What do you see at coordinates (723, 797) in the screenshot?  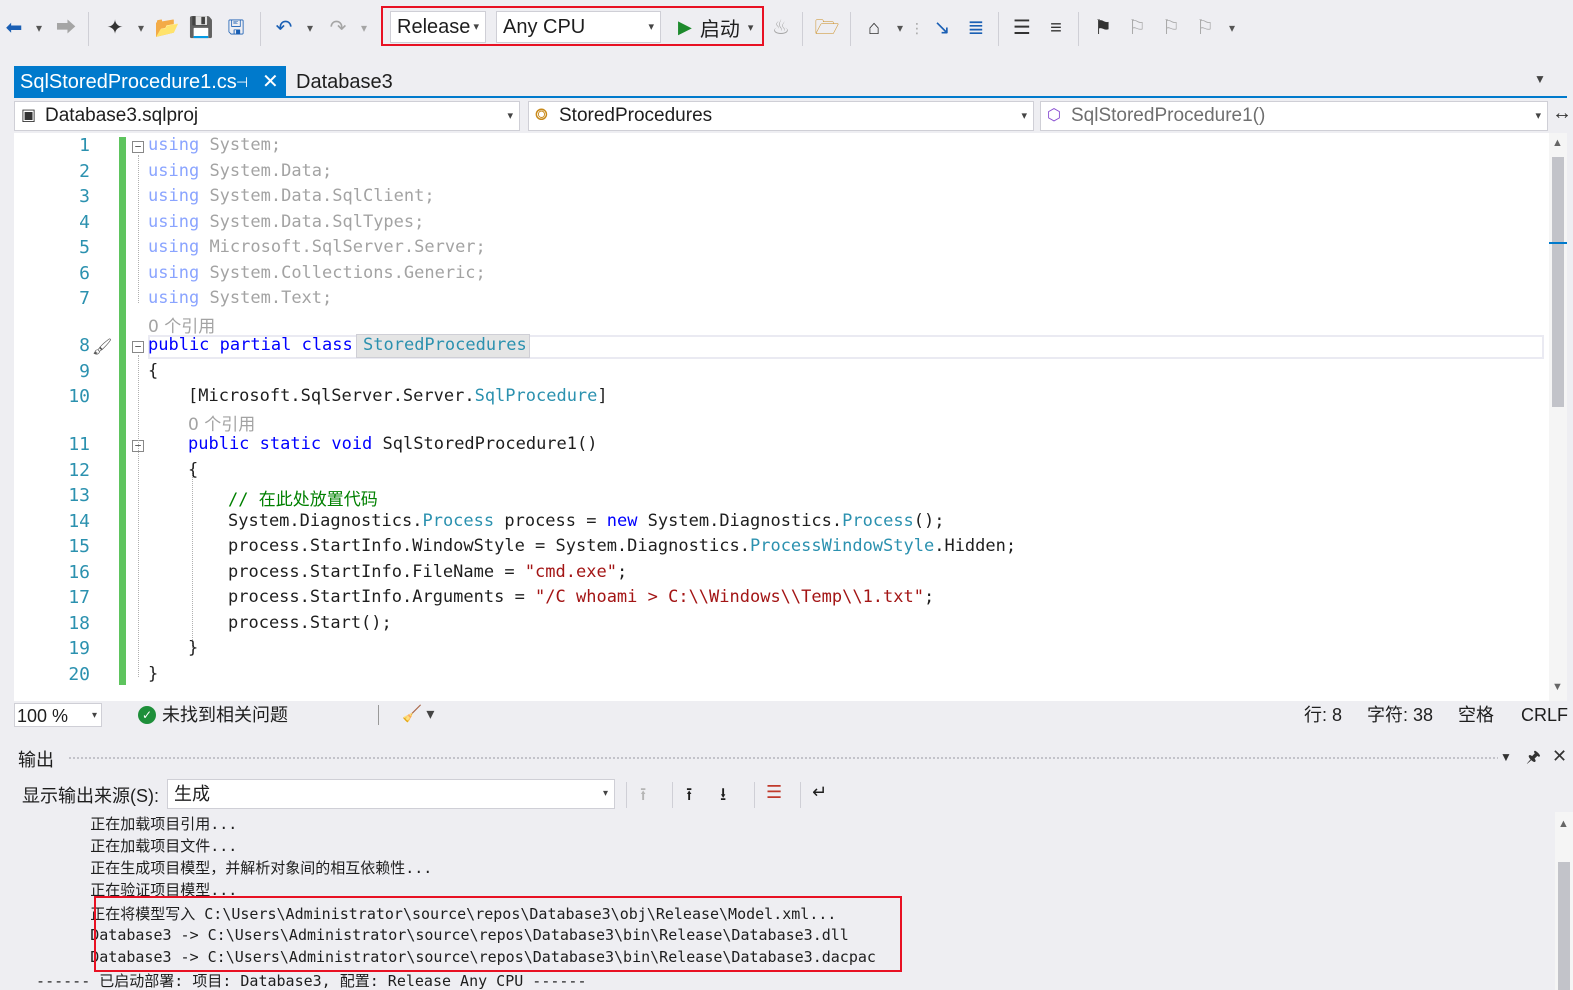 I see `next-message-icon: ⭳` at bounding box center [723, 797].